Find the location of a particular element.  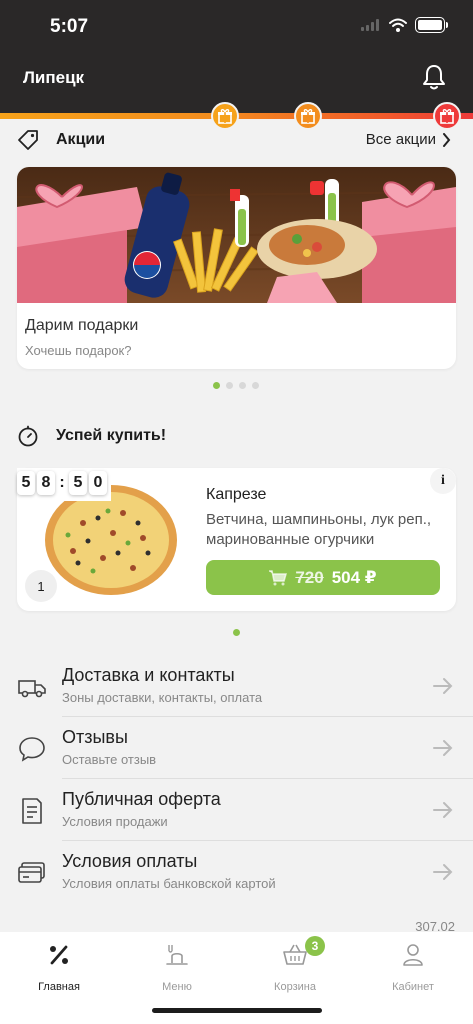

card-icon is located at coordinates (31, 872).